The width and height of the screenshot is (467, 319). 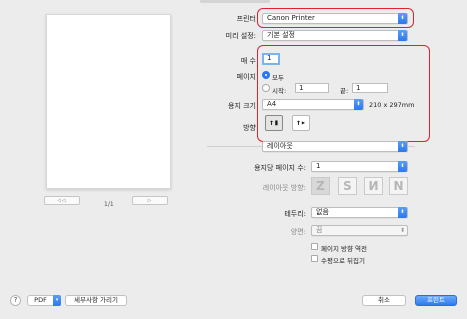 What do you see at coordinates (295, 214) in the screenshot?
I see `border-label: 테두리:` at bounding box center [295, 214].